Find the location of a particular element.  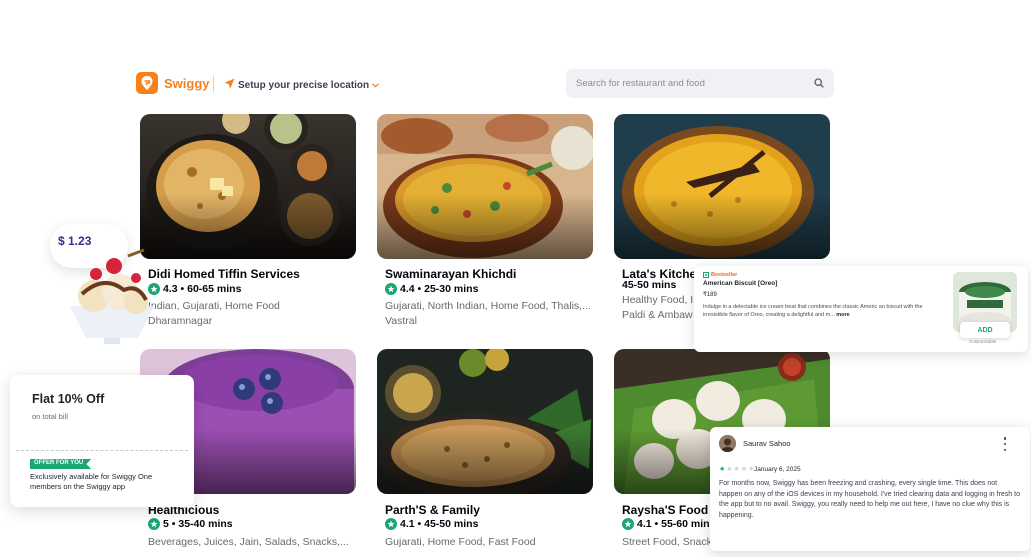

restaurant-meta: 4.4 • 25-30 mins is located at coordinates (431, 289).